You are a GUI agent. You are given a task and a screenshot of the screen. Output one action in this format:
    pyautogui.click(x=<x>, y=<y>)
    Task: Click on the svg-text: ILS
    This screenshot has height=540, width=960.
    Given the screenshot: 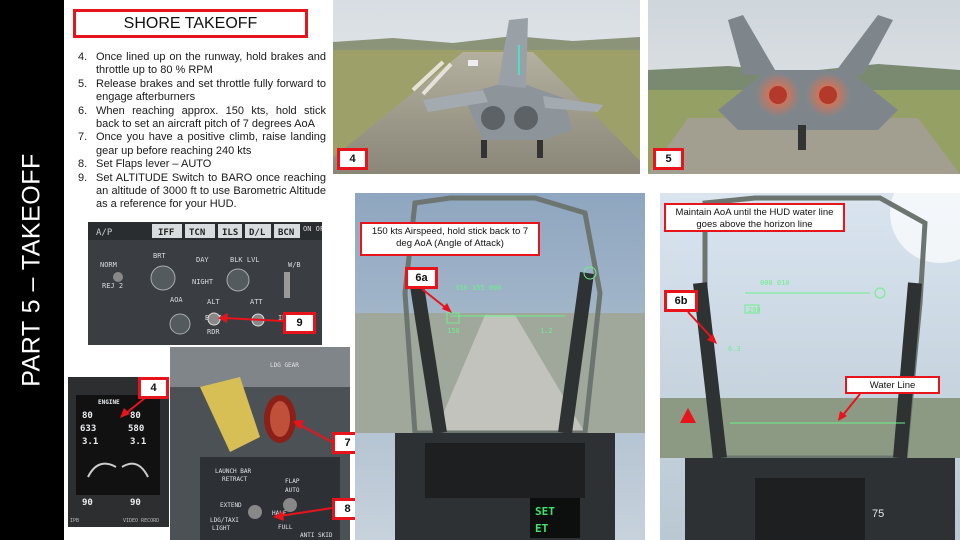 What is the action you would take?
    pyautogui.click(x=230, y=233)
    